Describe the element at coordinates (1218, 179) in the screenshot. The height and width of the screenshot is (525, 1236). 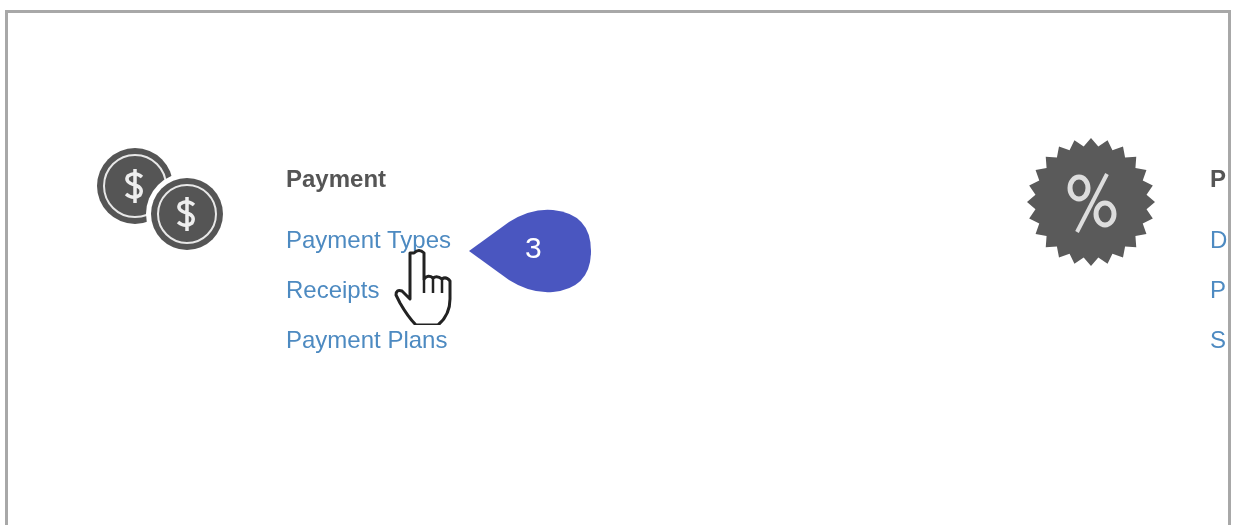
I see `section-heading: P` at that location.